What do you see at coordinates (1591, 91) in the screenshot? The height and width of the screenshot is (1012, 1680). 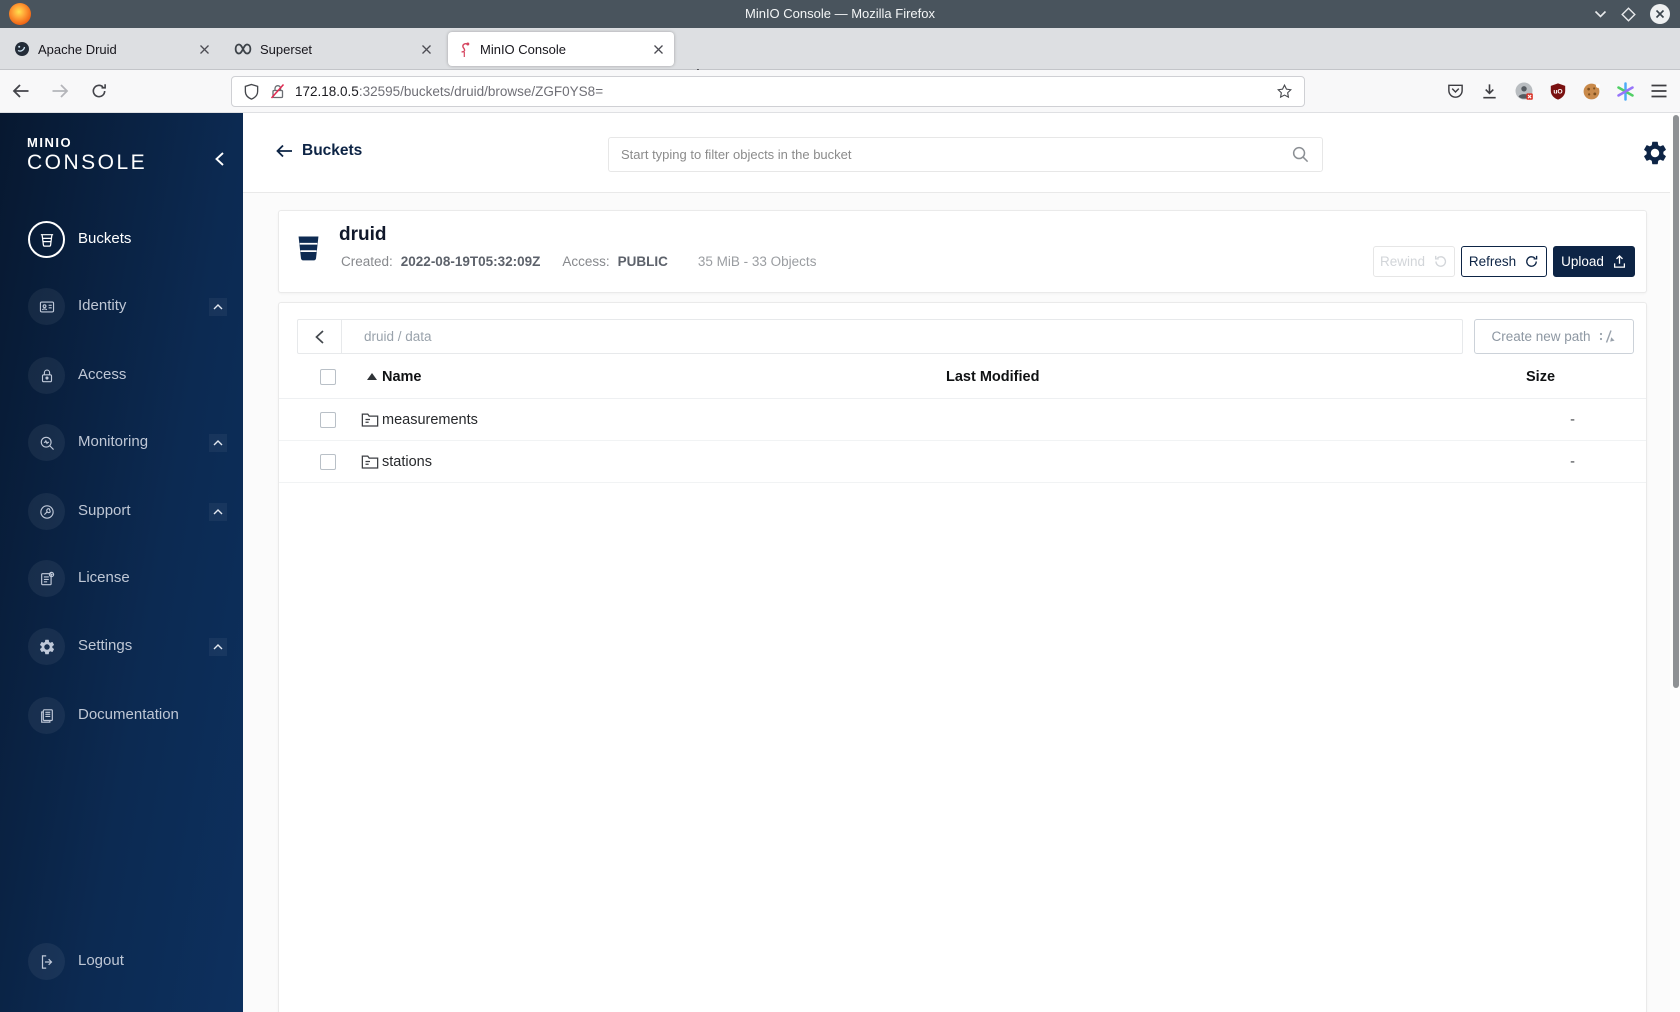 I see `cookie-extension-icon` at bounding box center [1591, 91].